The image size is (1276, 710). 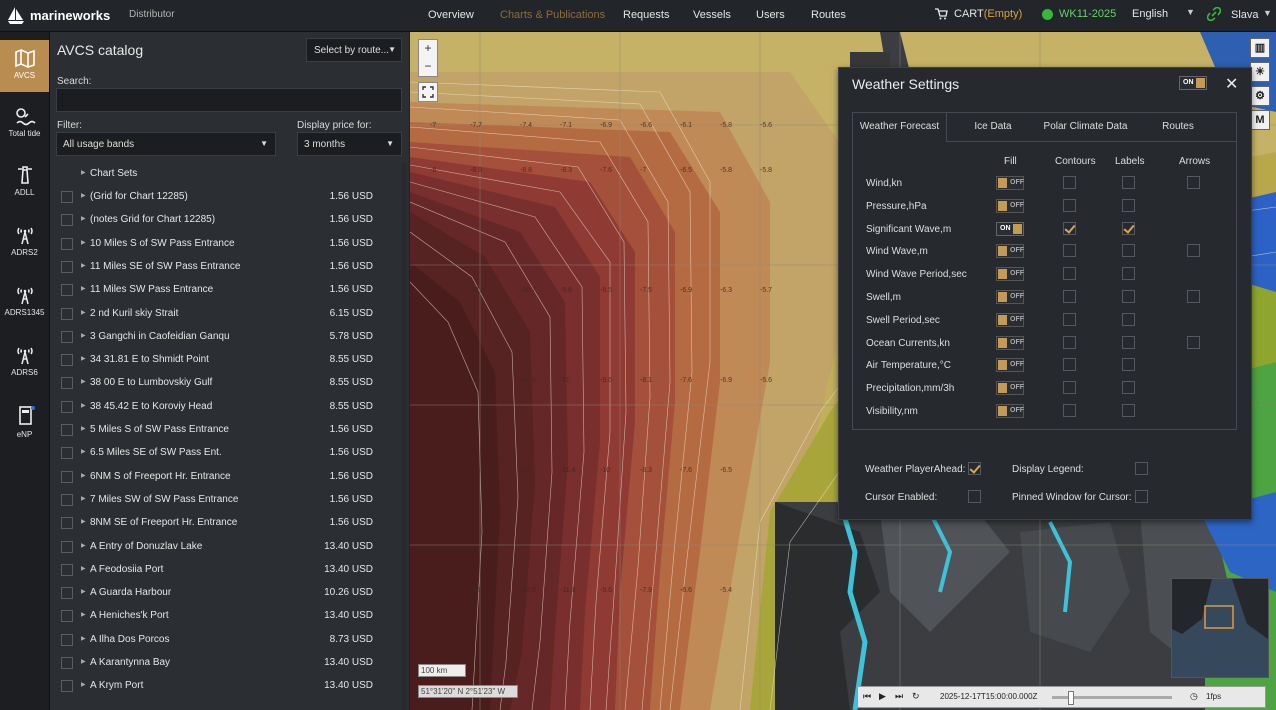 What do you see at coordinates (1071, 698) in the screenshot?
I see `timeline-handle` at bounding box center [1071, 698].